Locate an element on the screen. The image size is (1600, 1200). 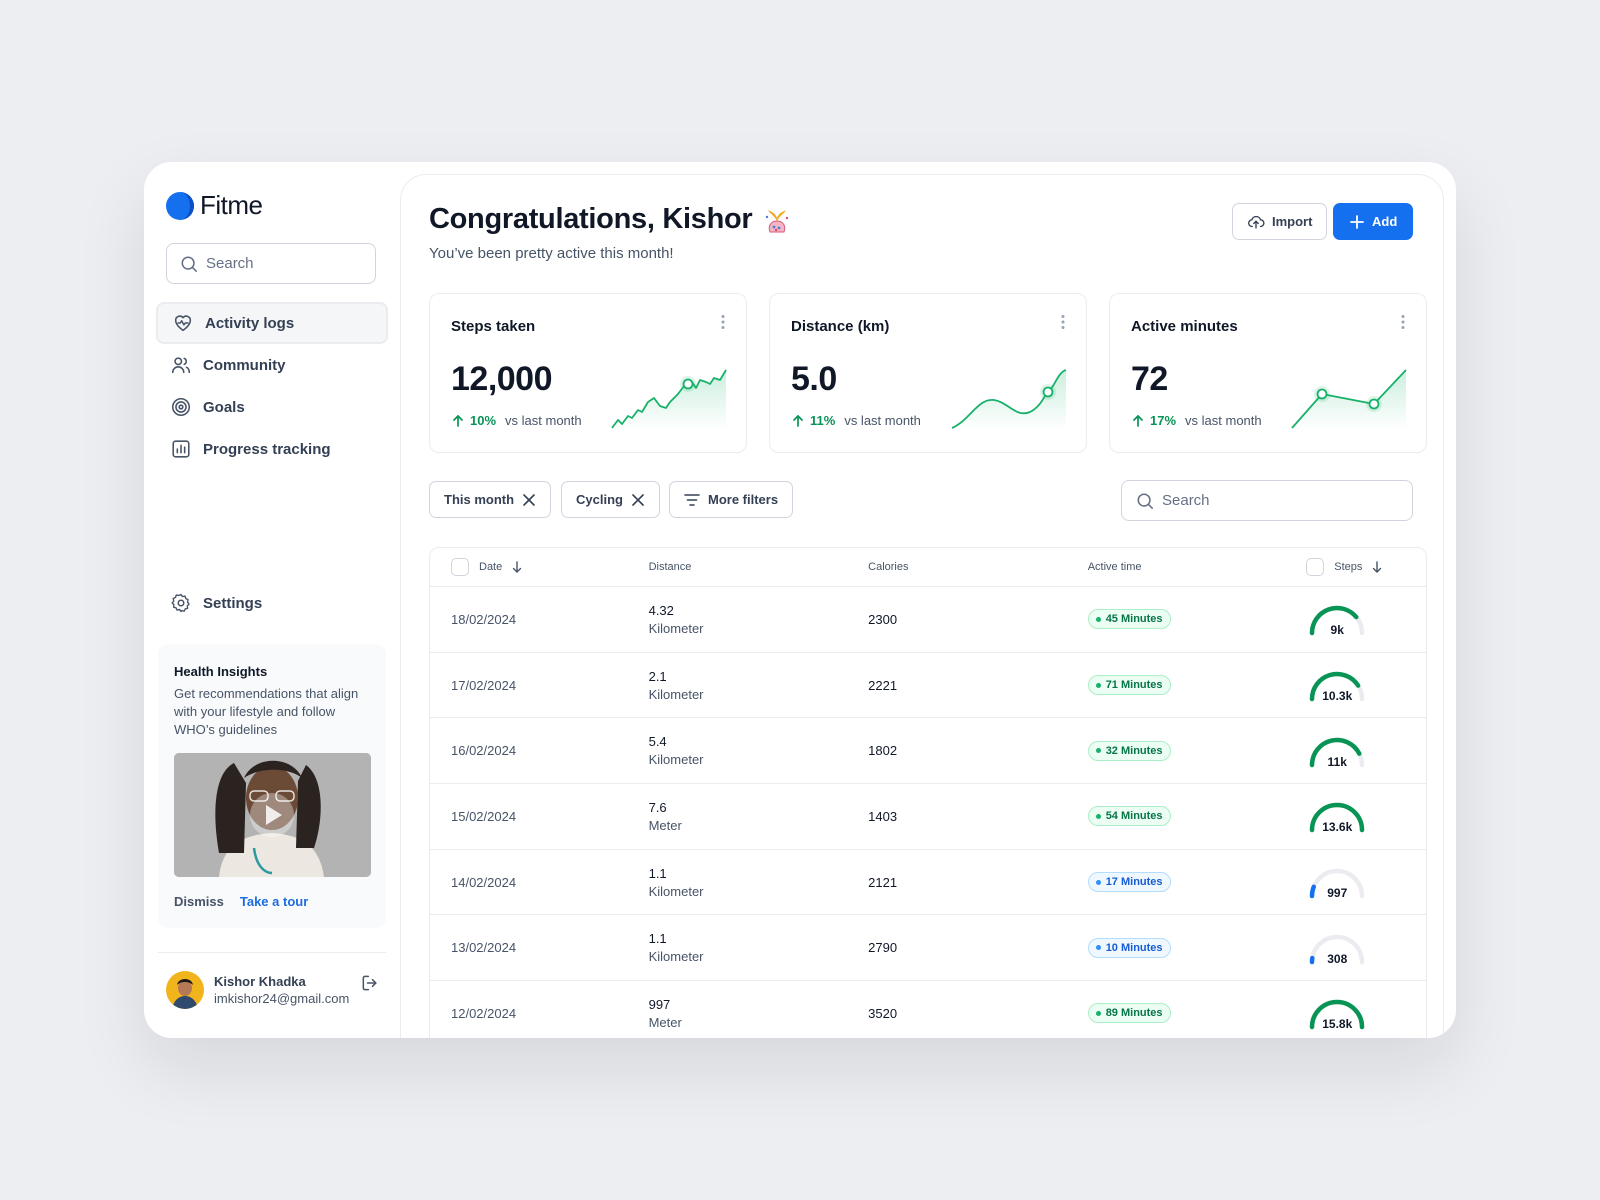
user-profile: Kishor Khadka imkishor24@gmail.com is located at coordinates (272, 980).